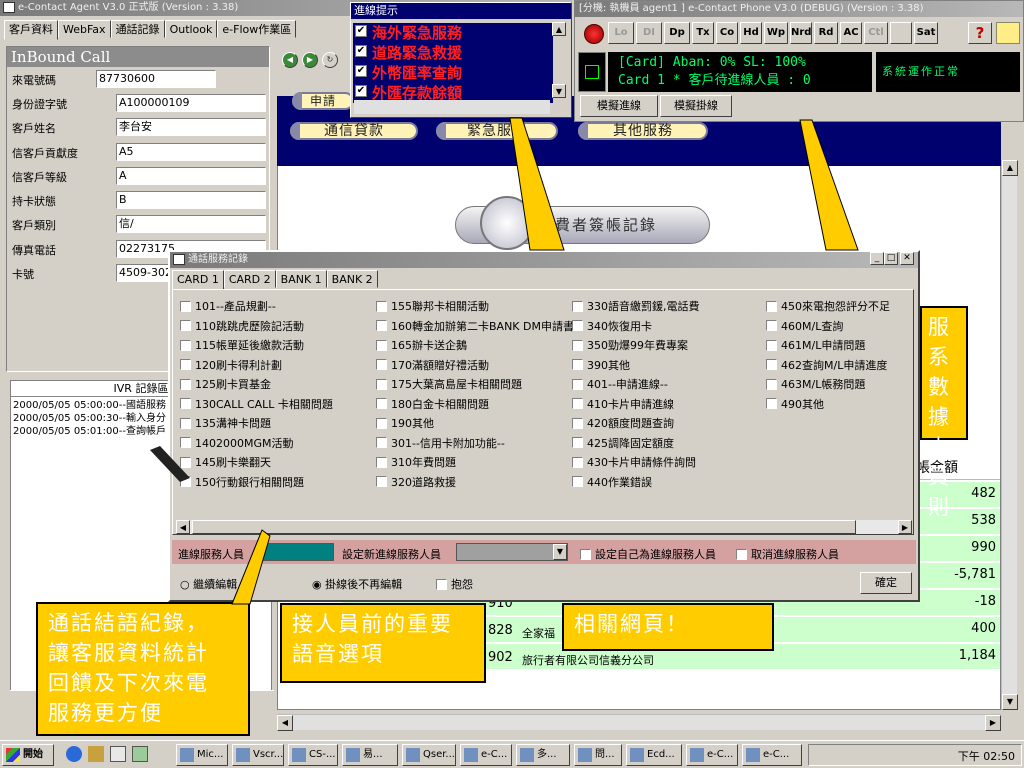  I want to click on popup-scroll-up-icon: ▲, so click(559, 29).